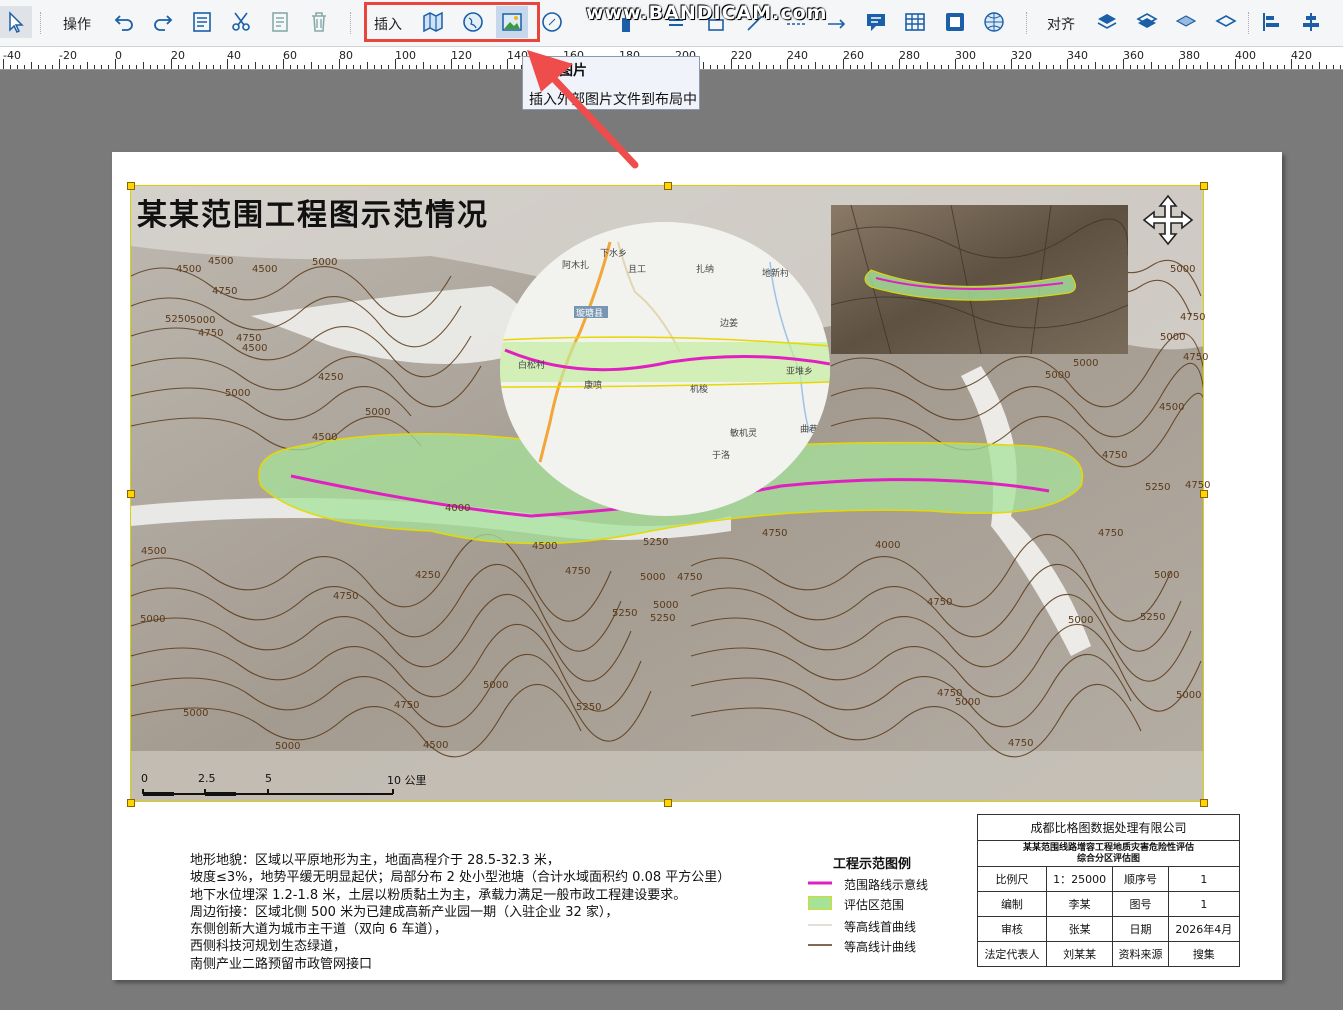 Image resolution: width=1343 pixels, height=1010 pixels. What do you see at coordinates (915, 22) in the screenshot?
I see `table-icon` at bounding box center [915, 22].